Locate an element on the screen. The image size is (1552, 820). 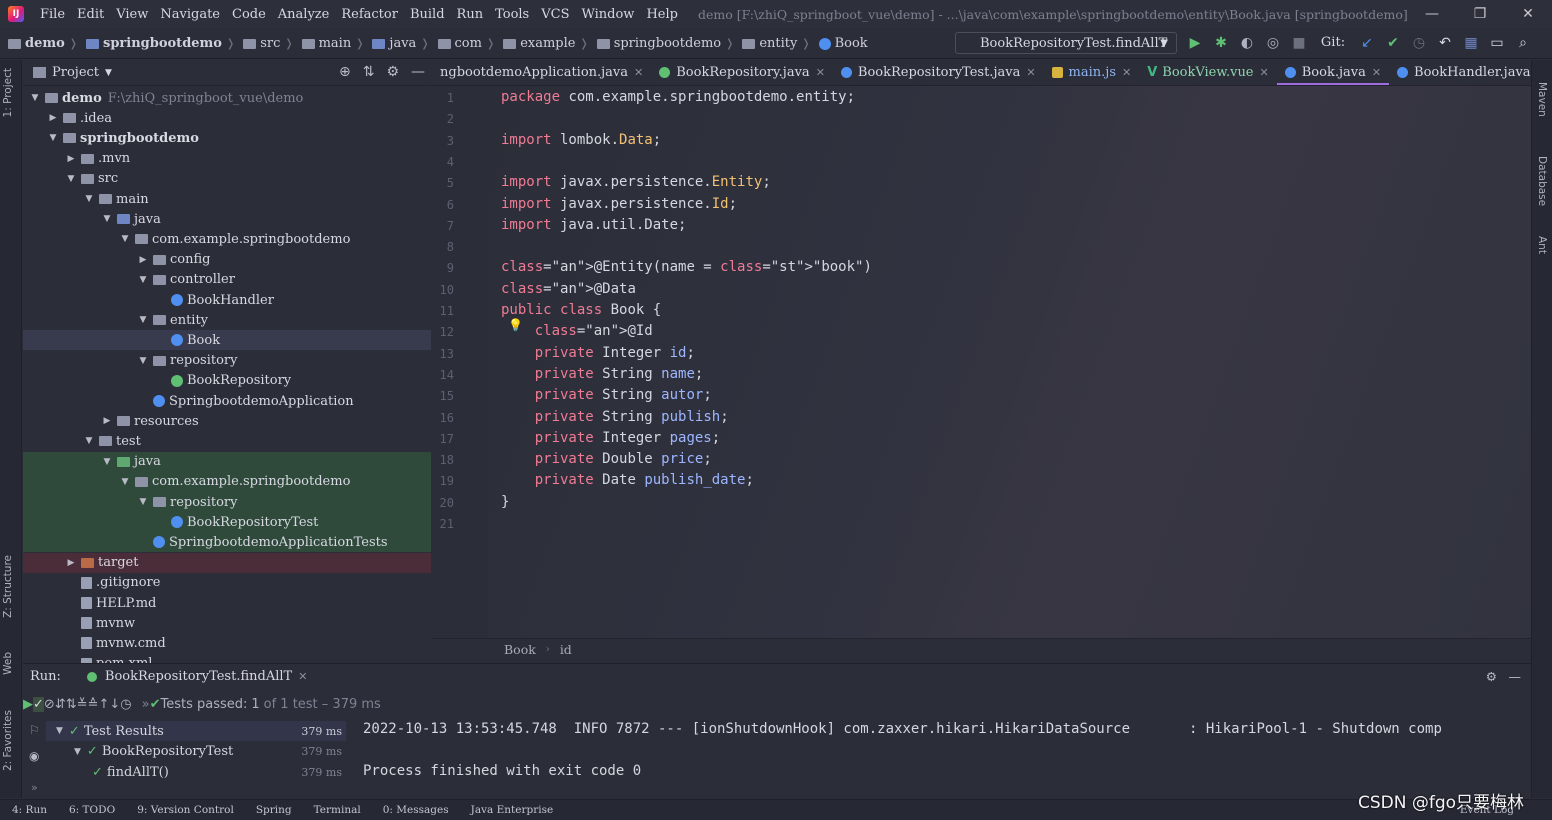
tree-item: ▼ springbootdemo is located at coordinates (227, 138).